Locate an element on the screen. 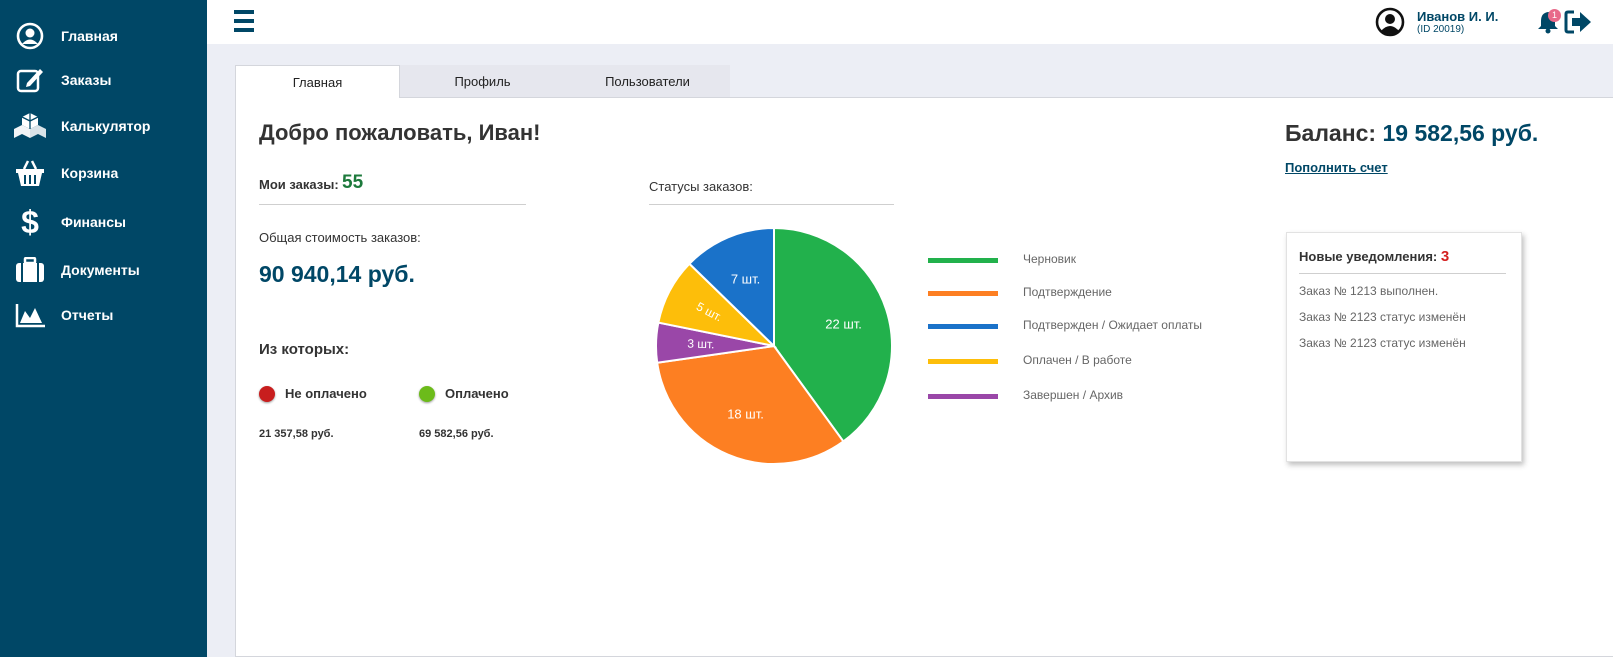  legend-label: Оплачен / В работе is located at coordinates (1077, 360).